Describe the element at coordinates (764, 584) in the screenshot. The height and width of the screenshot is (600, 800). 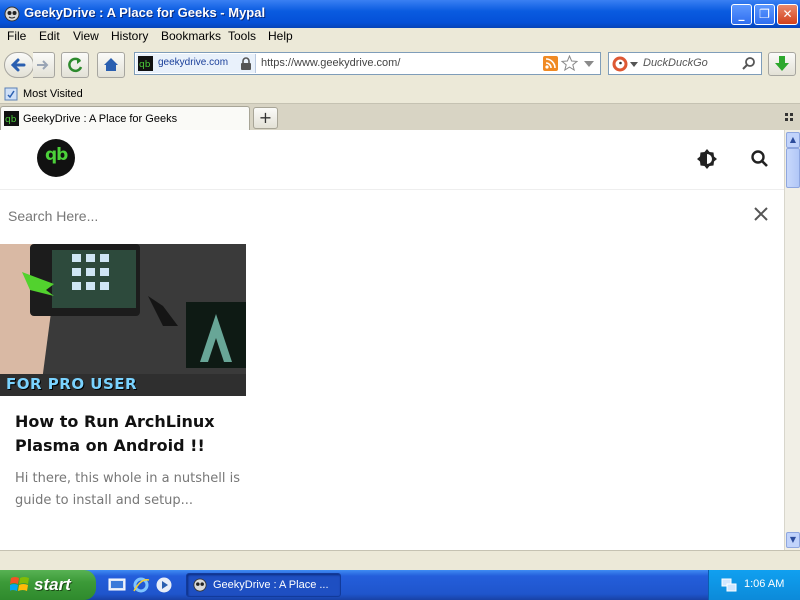
I see `clock: 1:06 AM` at that location.